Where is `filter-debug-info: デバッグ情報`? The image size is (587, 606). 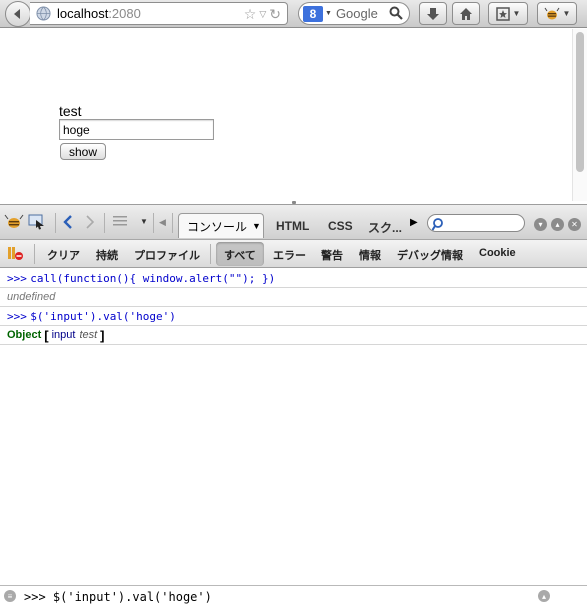
filter-debug-info: デバッグ情報 is located at coordinates (430, 255).